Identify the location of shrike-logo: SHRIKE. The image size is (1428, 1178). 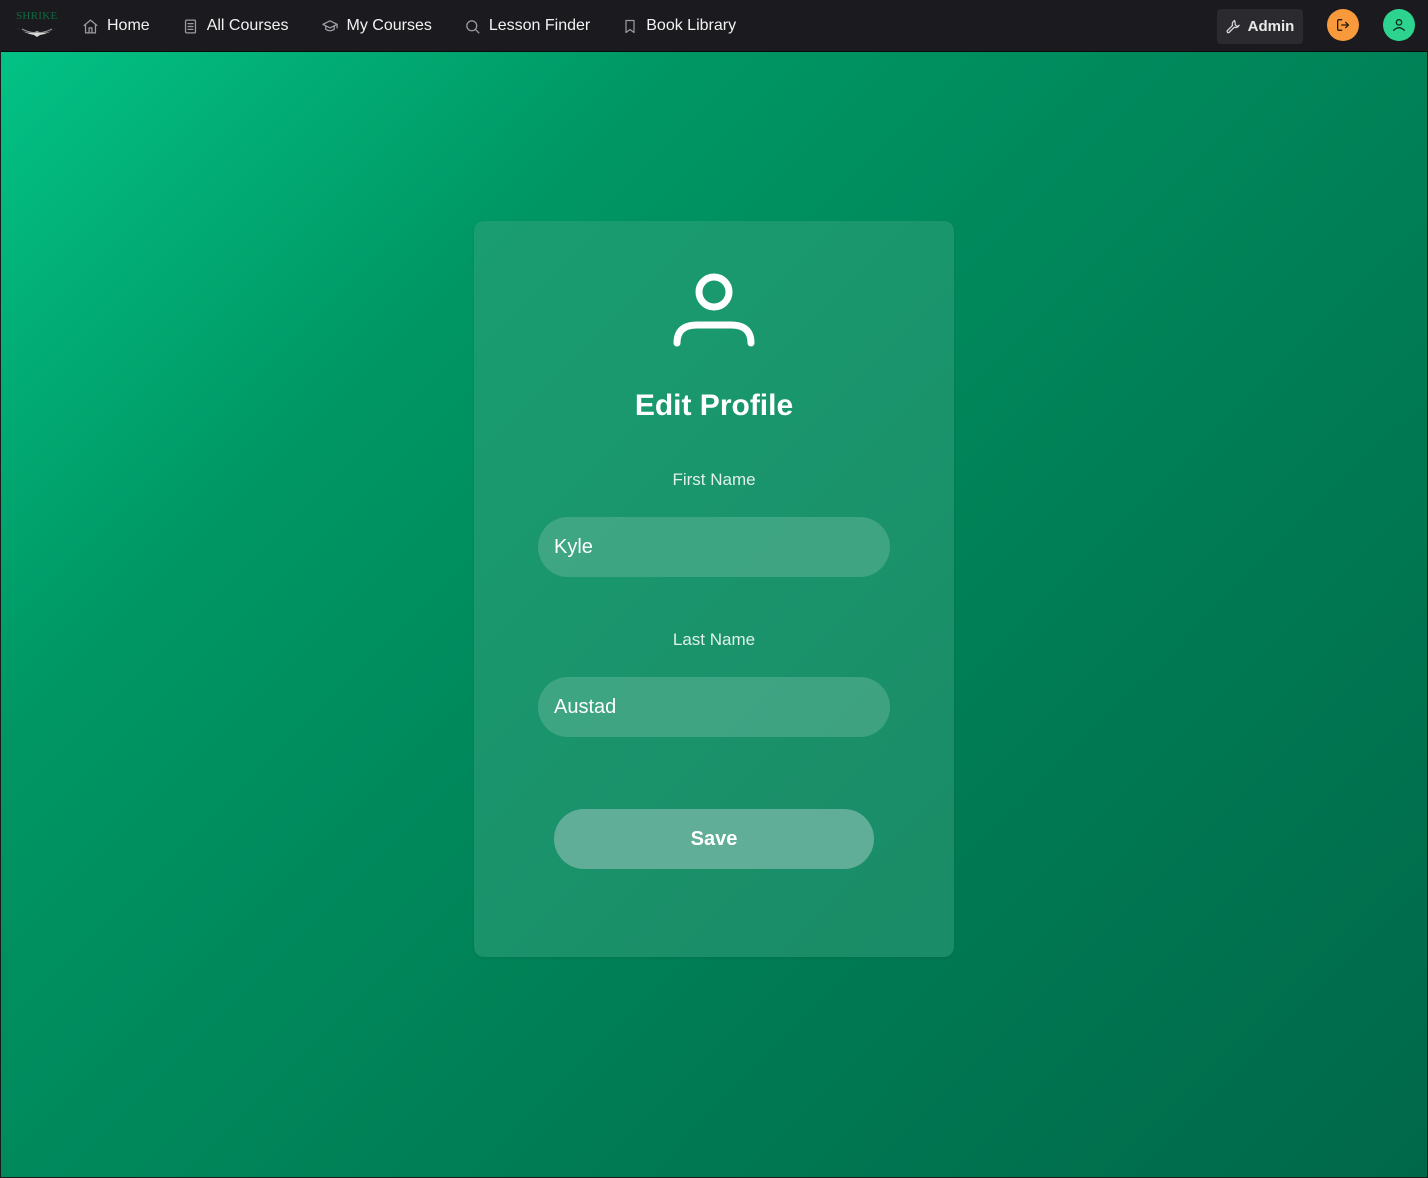
(38, 25).